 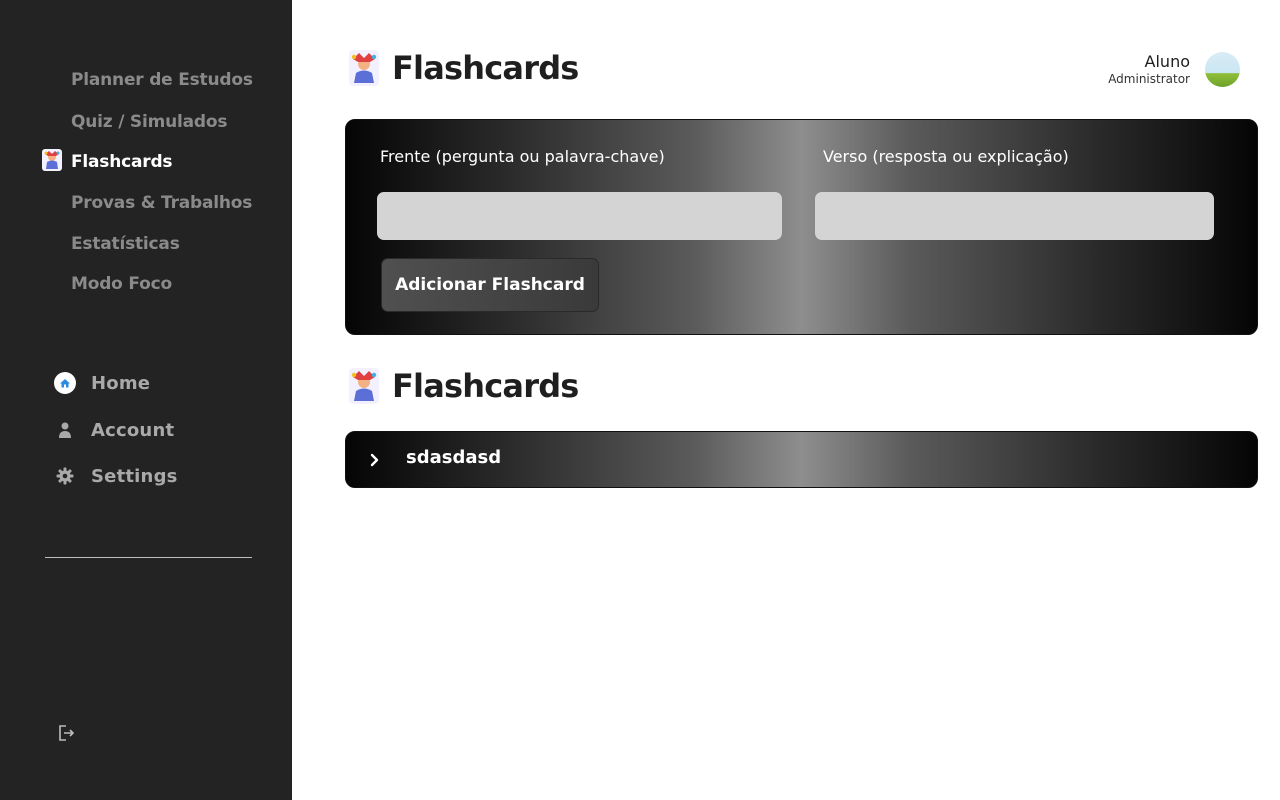 What do you see at coordinates (485, 386) in the screenshot?
I see `list-title-text: Flashcards` at bounding box center [485, 386].